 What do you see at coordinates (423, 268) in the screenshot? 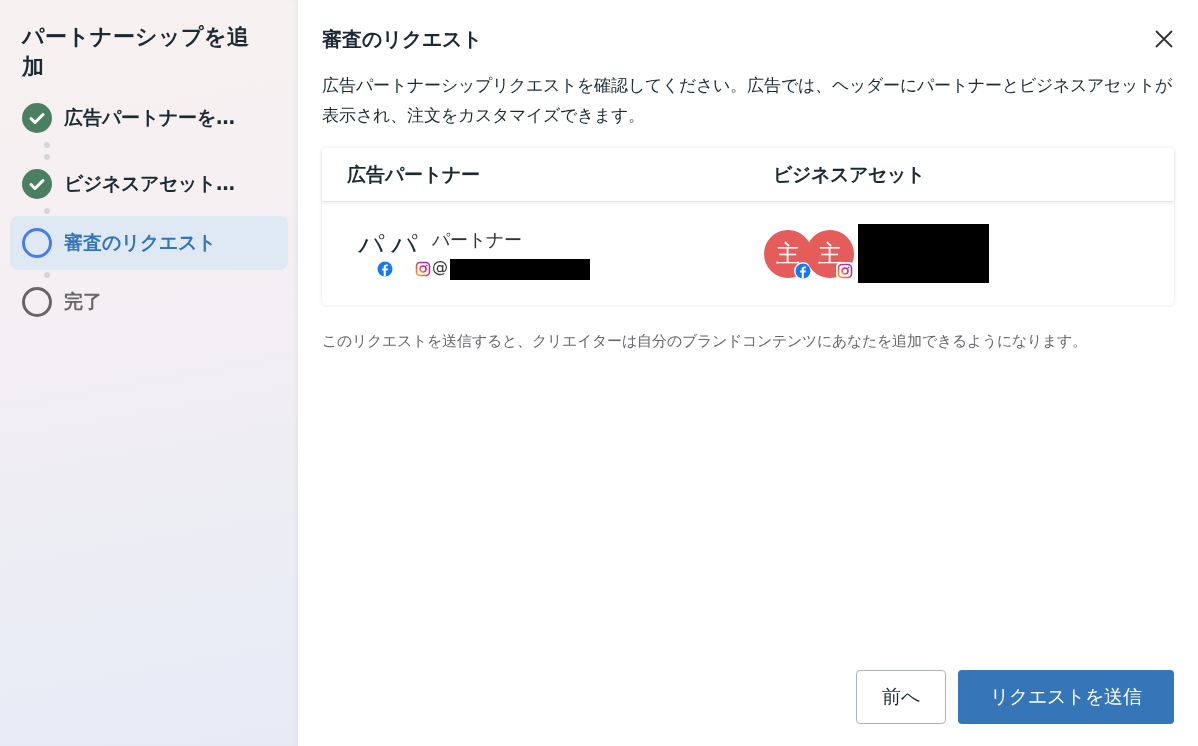
I see `instagram-icon` at bounding box center [423, 268].